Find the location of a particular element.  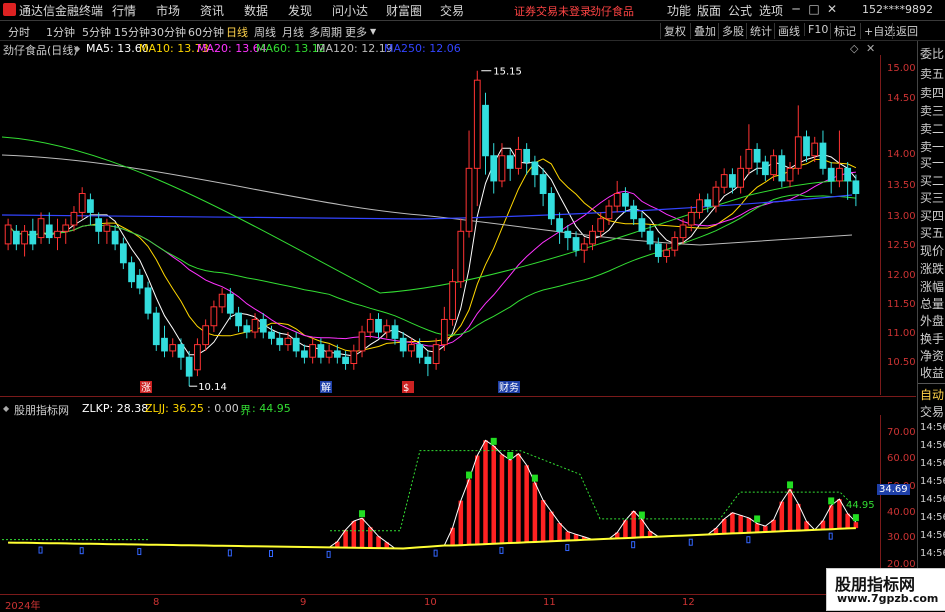

period-tab-15min: 15分钟 is located at coordinates (132, 32).